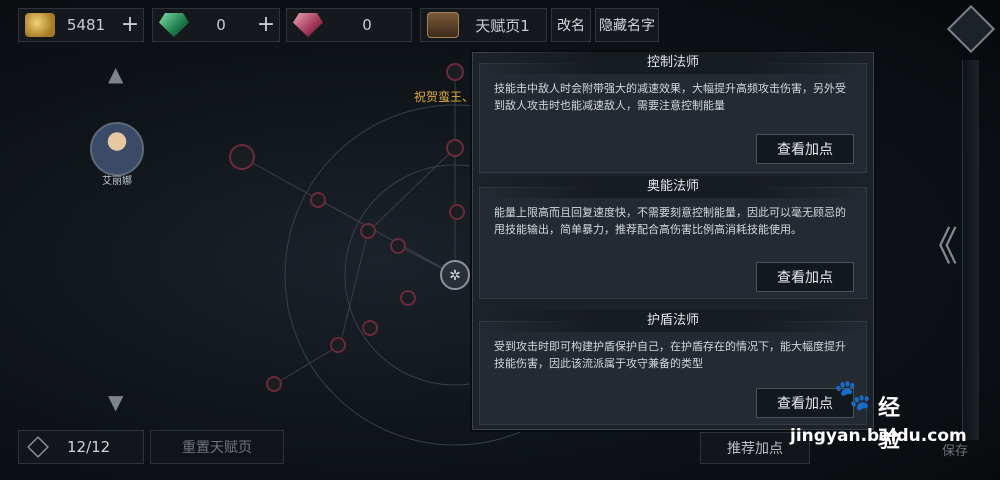  What do you see at coordinates (443, 25) in the screenshot?
I see `book-icon` at bounding box center [443, 25].